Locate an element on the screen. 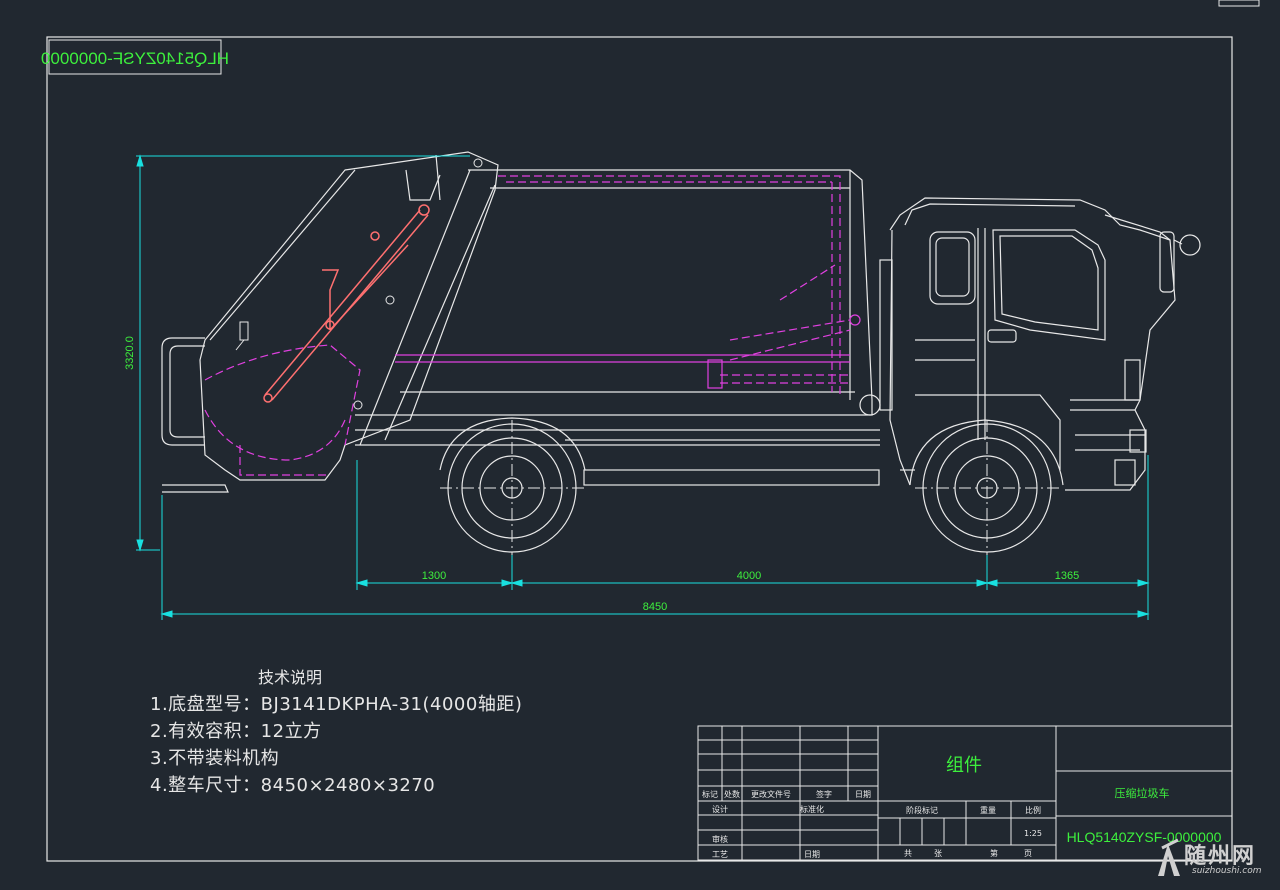  process-label: 工艺 is located at coordinates (720, 854).